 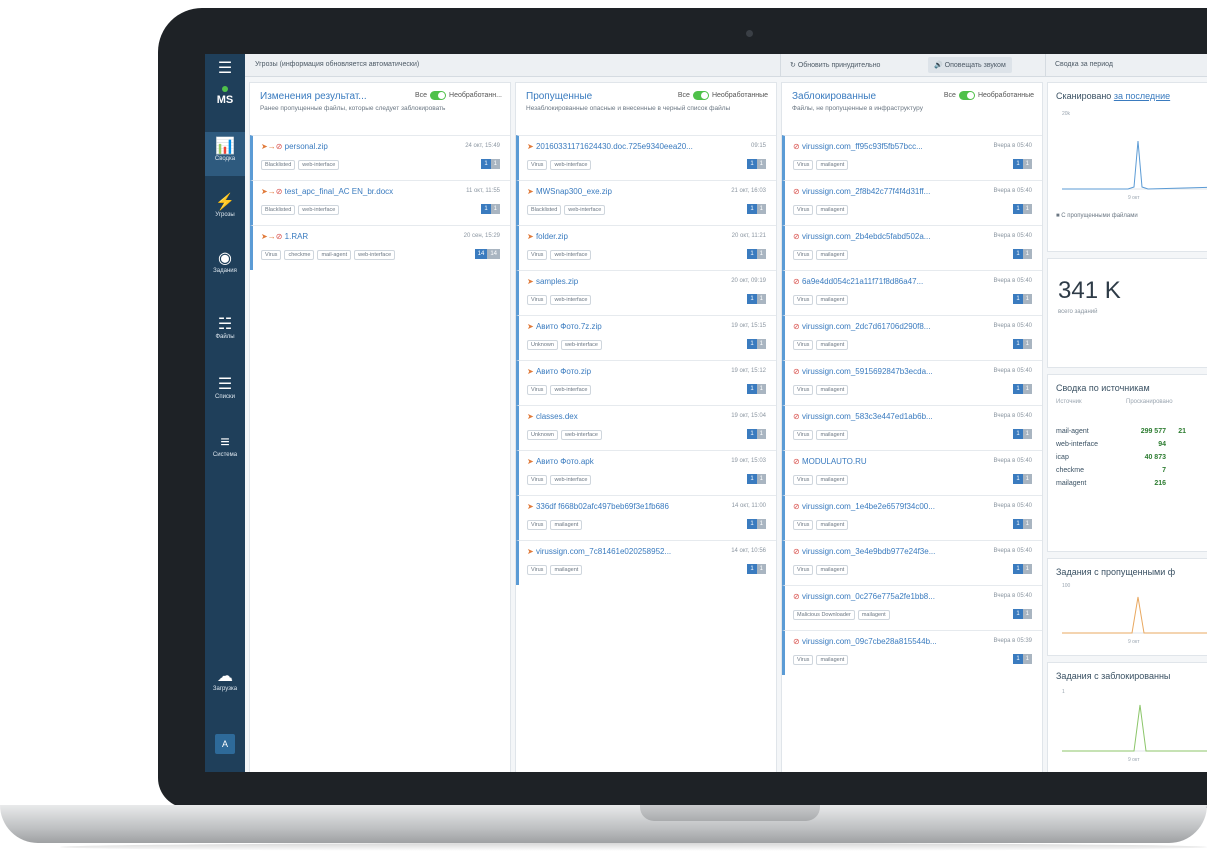 I want to click on count-a: 1, so click(x=1018, y=254).